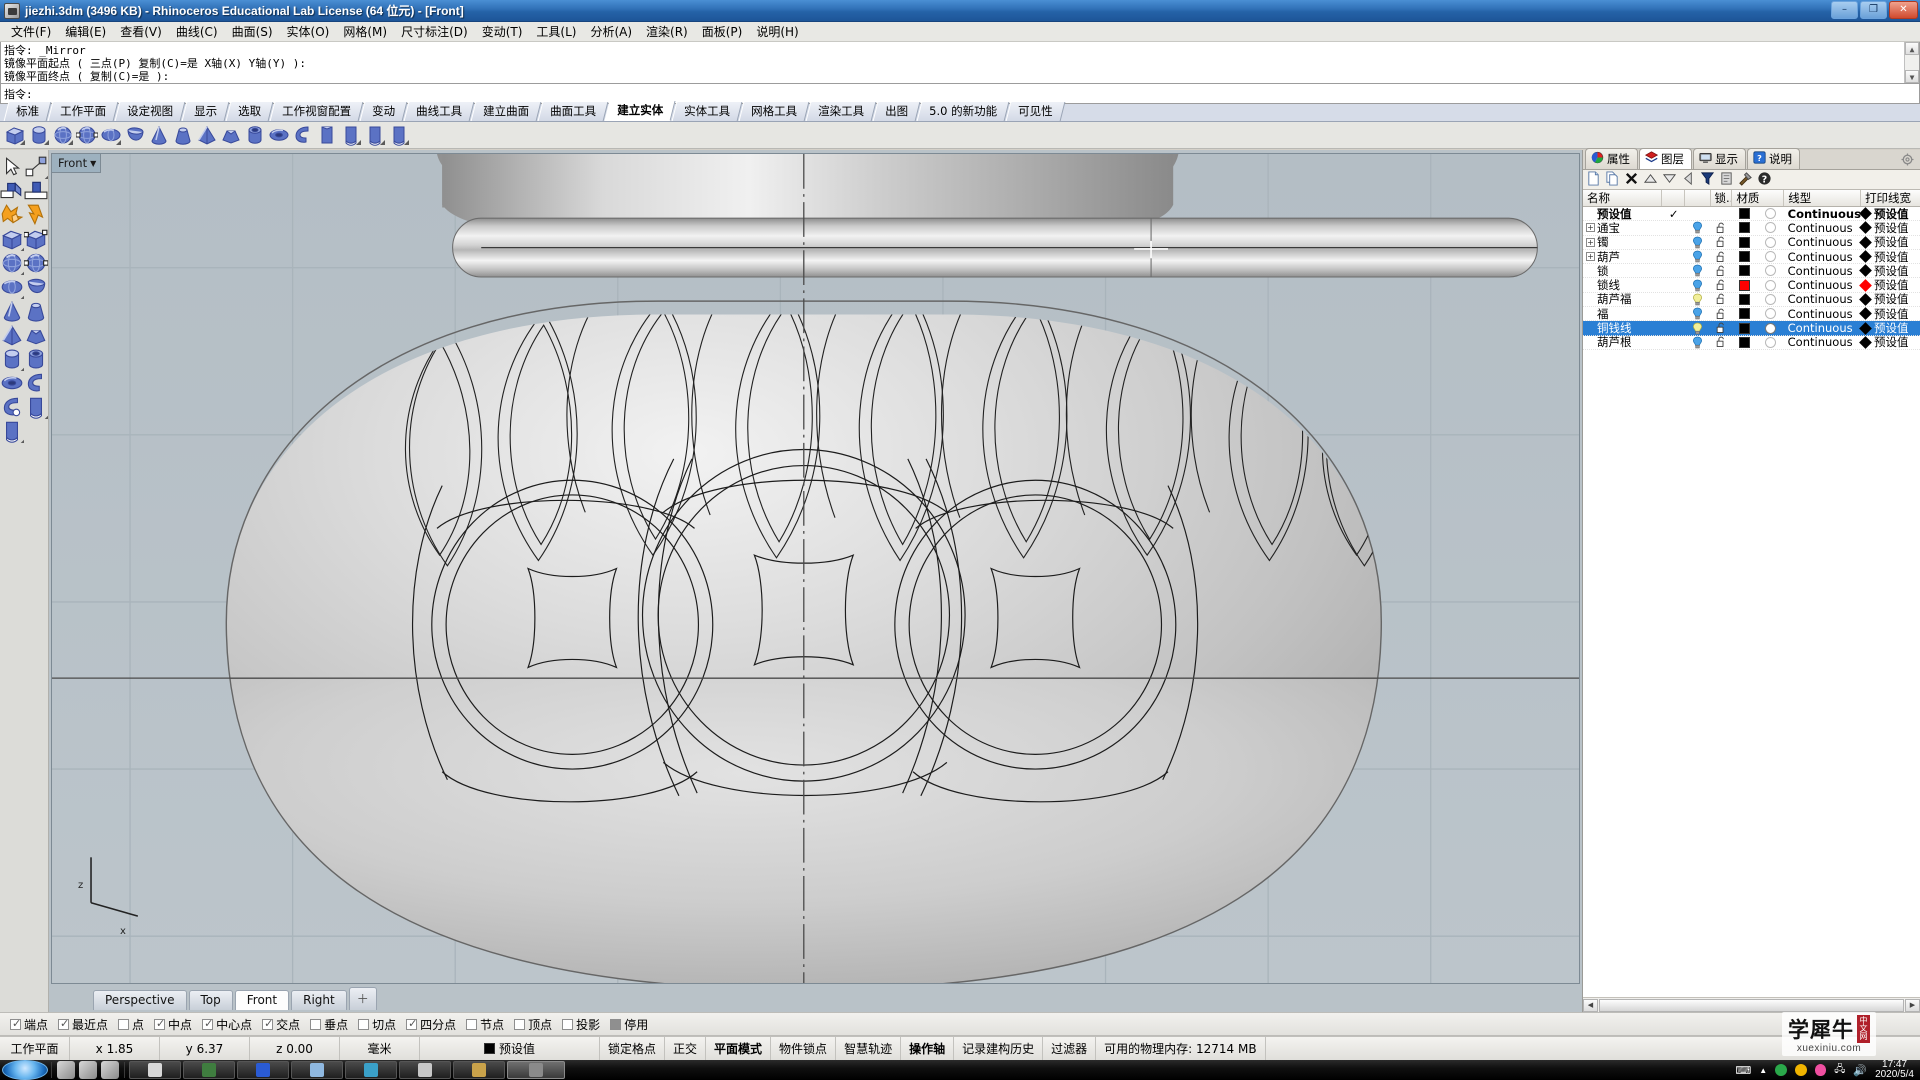  I want to click on boolean-union-icon, so click(12, 215).